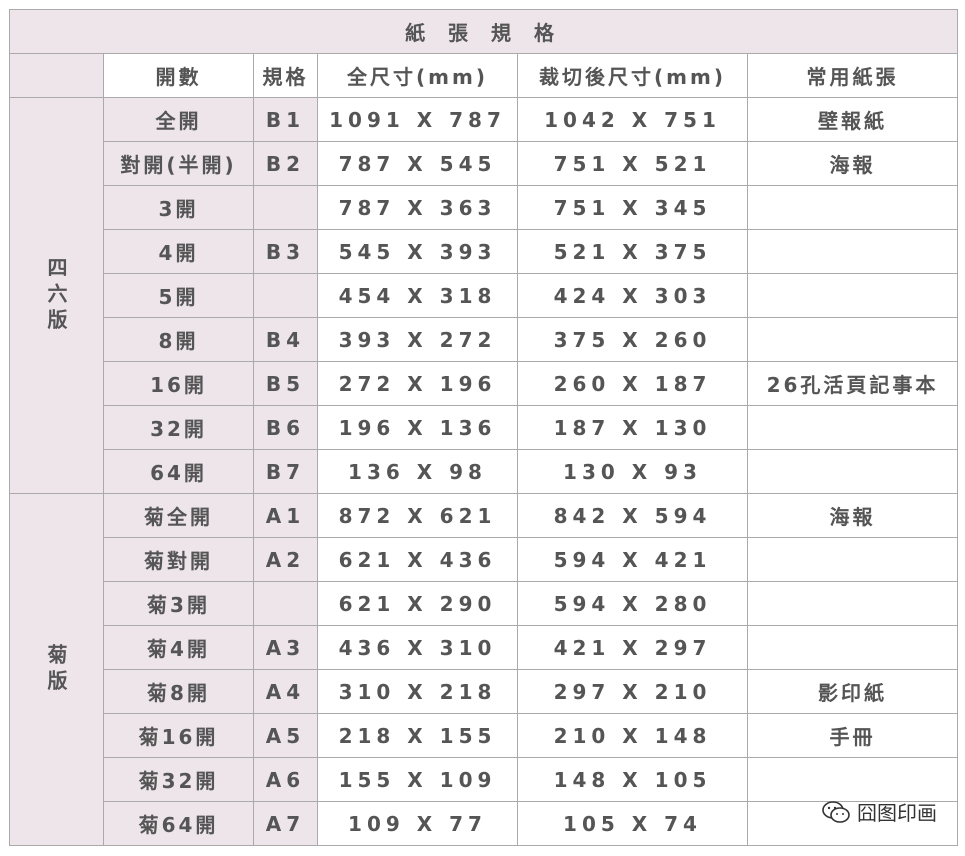 The height and width of the screenshot is (856, 965). I want to click on table-row: 3開 787 X 363 751 X 345, so click(484, 207).